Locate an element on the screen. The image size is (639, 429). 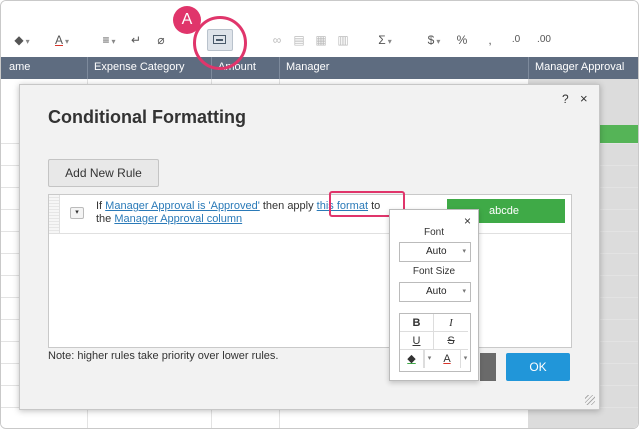
italic-button: I is located at coordinates (451, 323).